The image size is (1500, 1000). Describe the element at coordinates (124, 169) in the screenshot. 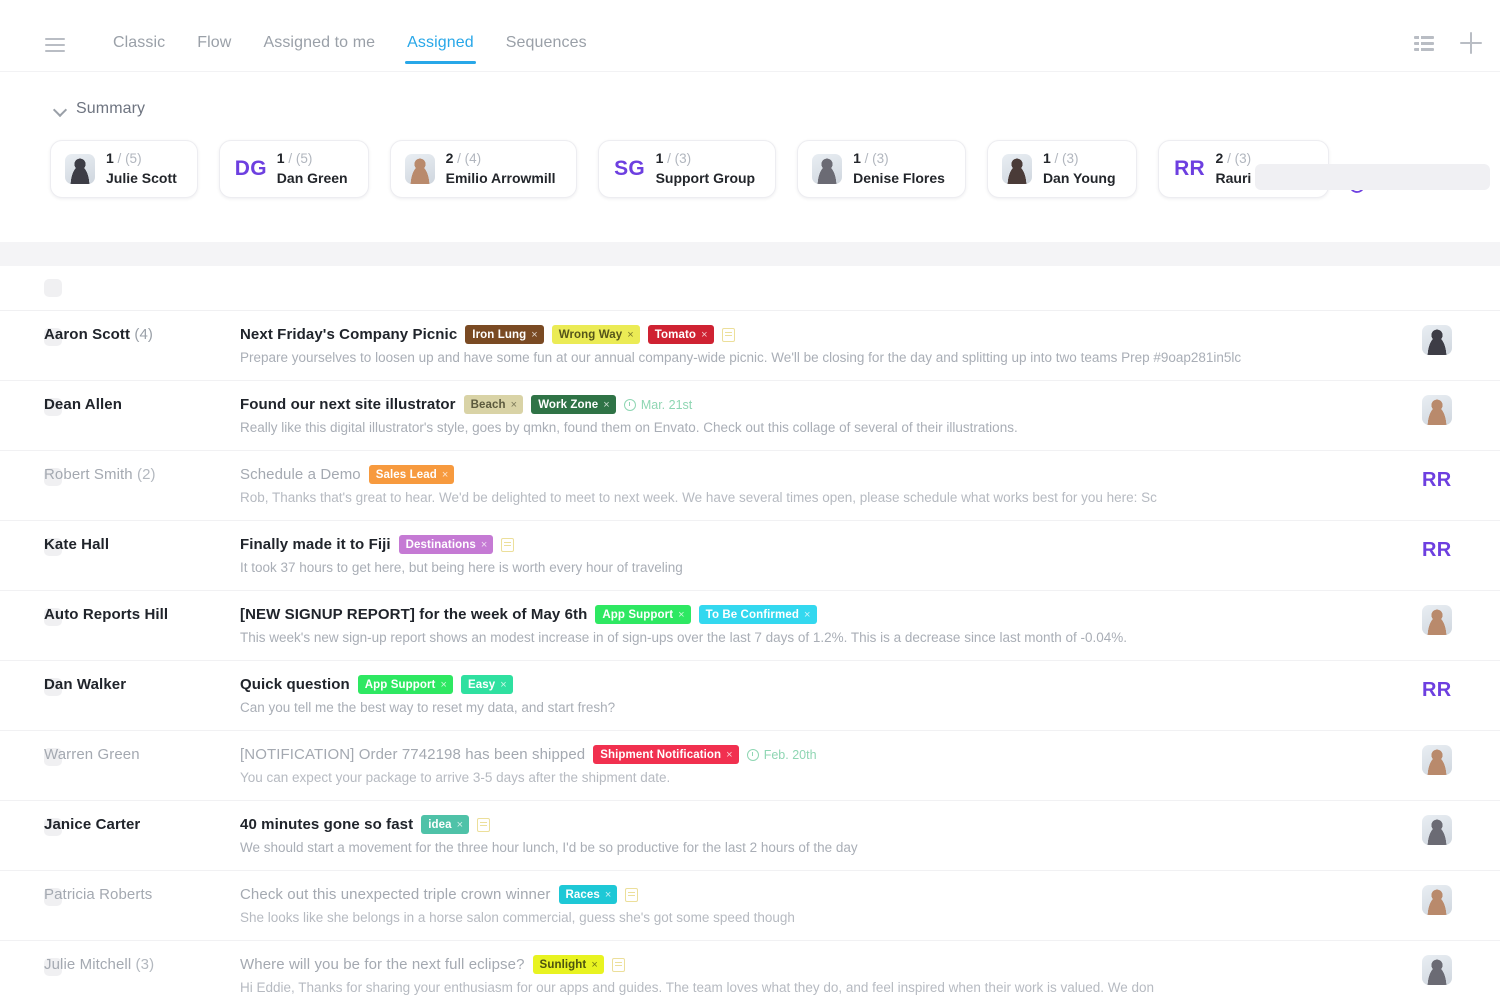

I see `summary-card: 1 / (5) Julie Scott` at that location.